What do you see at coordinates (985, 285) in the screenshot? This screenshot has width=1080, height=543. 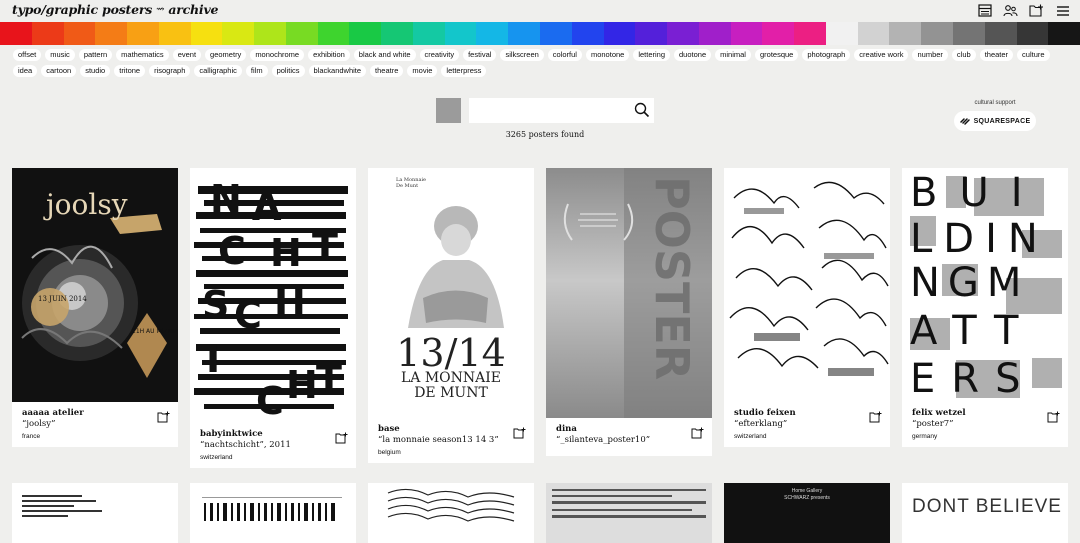 I see `poster-image: BUI LDIN NGM ATT ERS` at bounding box center [985, 285].